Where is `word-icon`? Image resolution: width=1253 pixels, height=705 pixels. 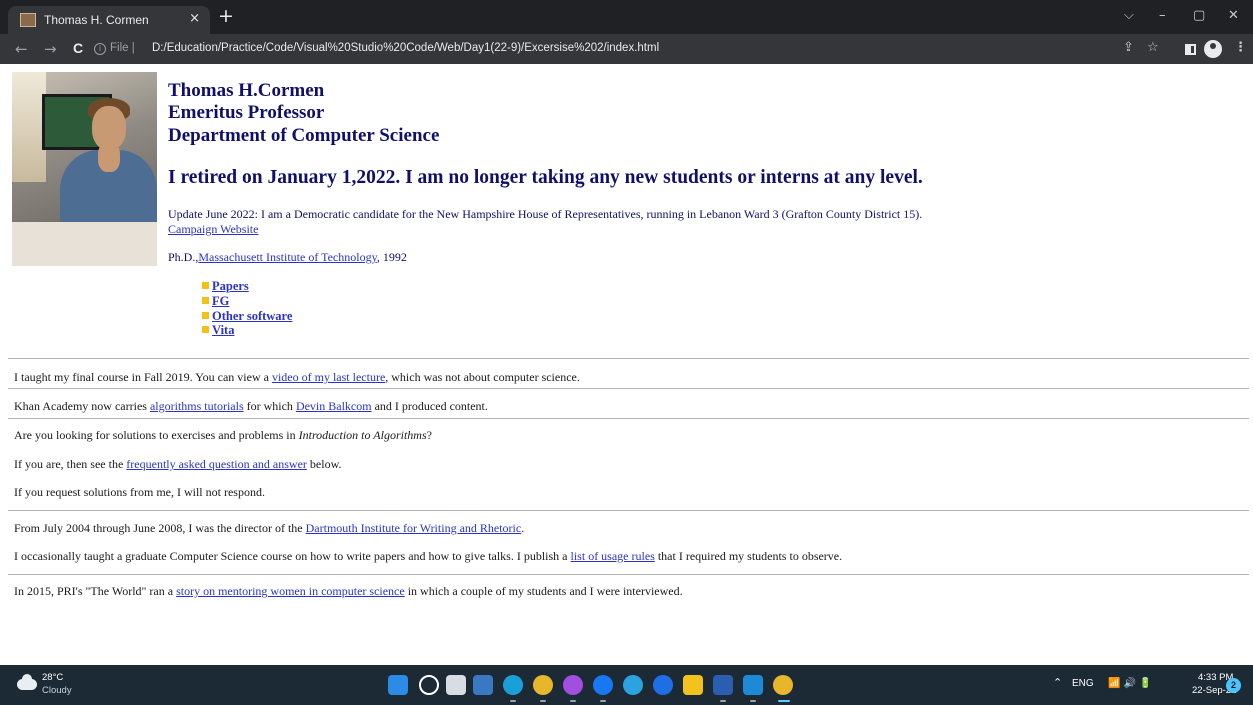
word-icon is located at coordinates (723, 685).